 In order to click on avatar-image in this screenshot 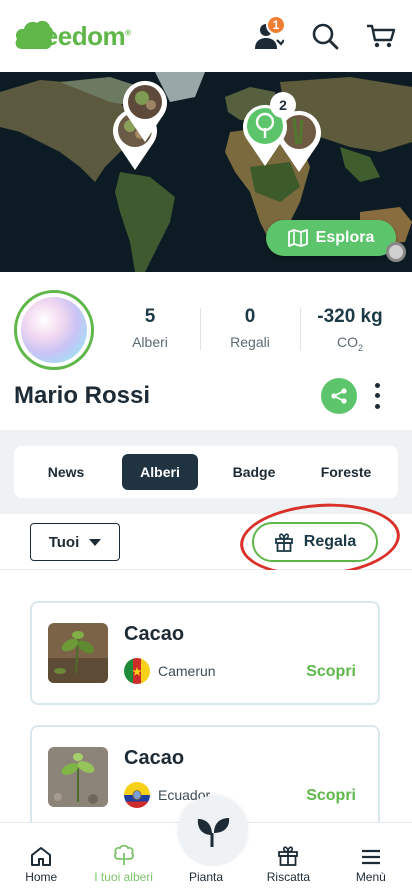, I will do `click(54, 330)`.